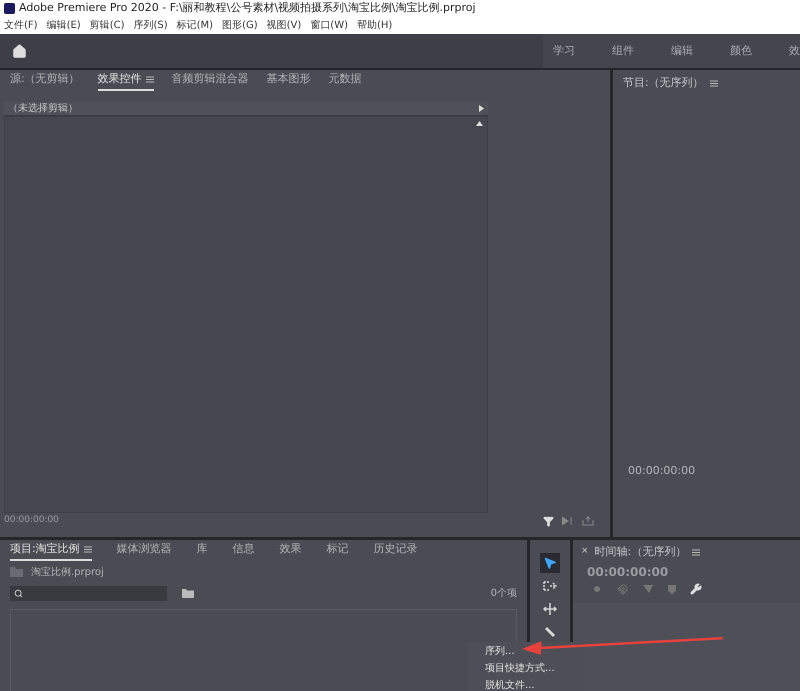 The image size is (800, 691). I want to click on panel-tab: 基本图形, so click(288, 81).